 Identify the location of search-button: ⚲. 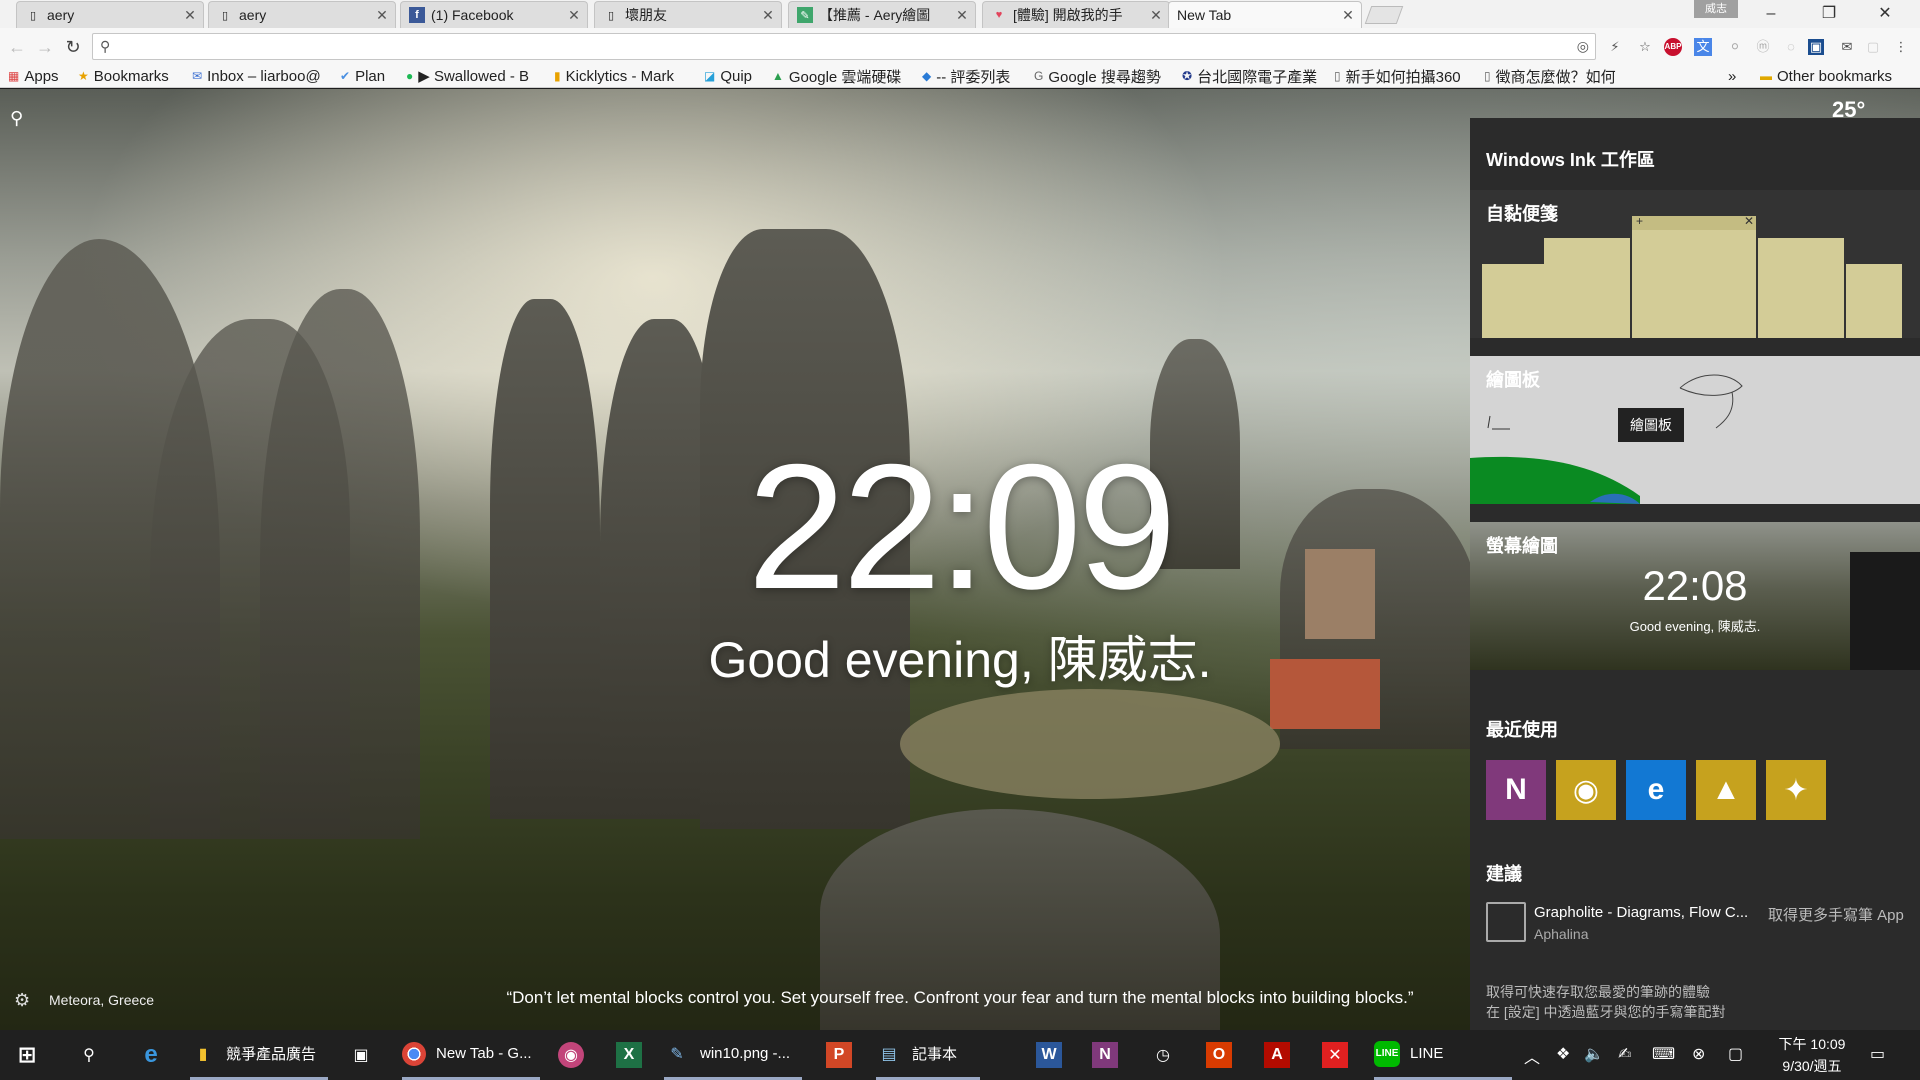
(89, 1055).